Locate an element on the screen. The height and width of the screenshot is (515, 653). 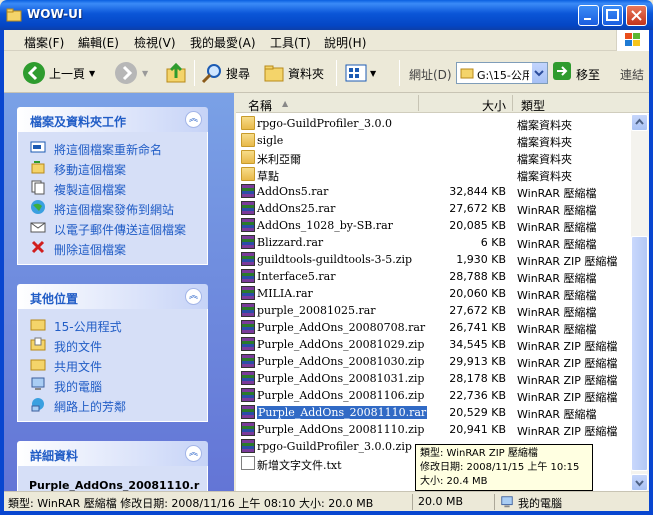
scroll-thumb is located at coordinates (639, 353).